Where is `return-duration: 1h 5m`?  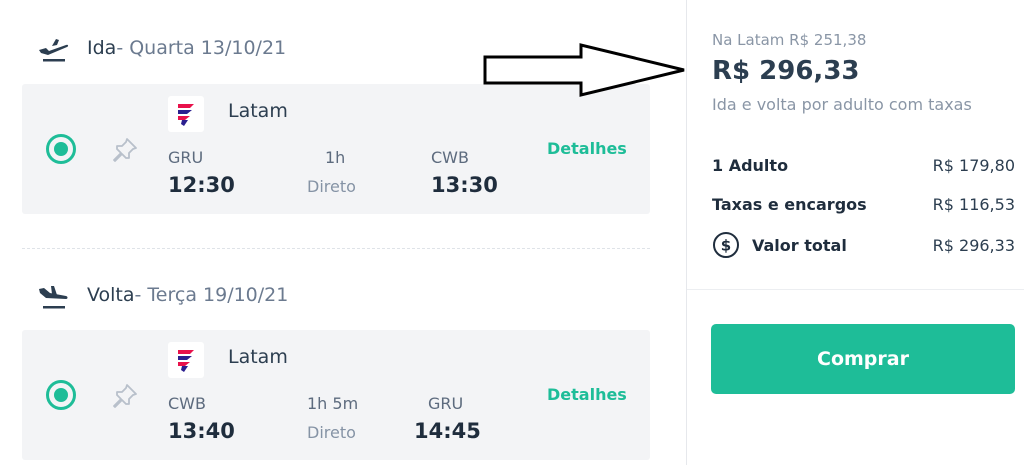 return-duration: 1h 5m is located at coordinates (333, 403).